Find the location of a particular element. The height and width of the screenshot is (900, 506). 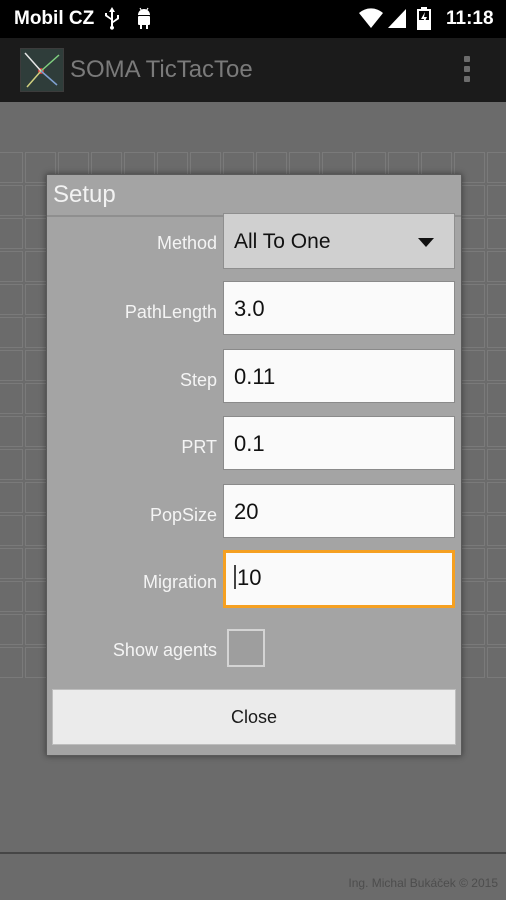

footer-divider is located at coordinates (253, 853).